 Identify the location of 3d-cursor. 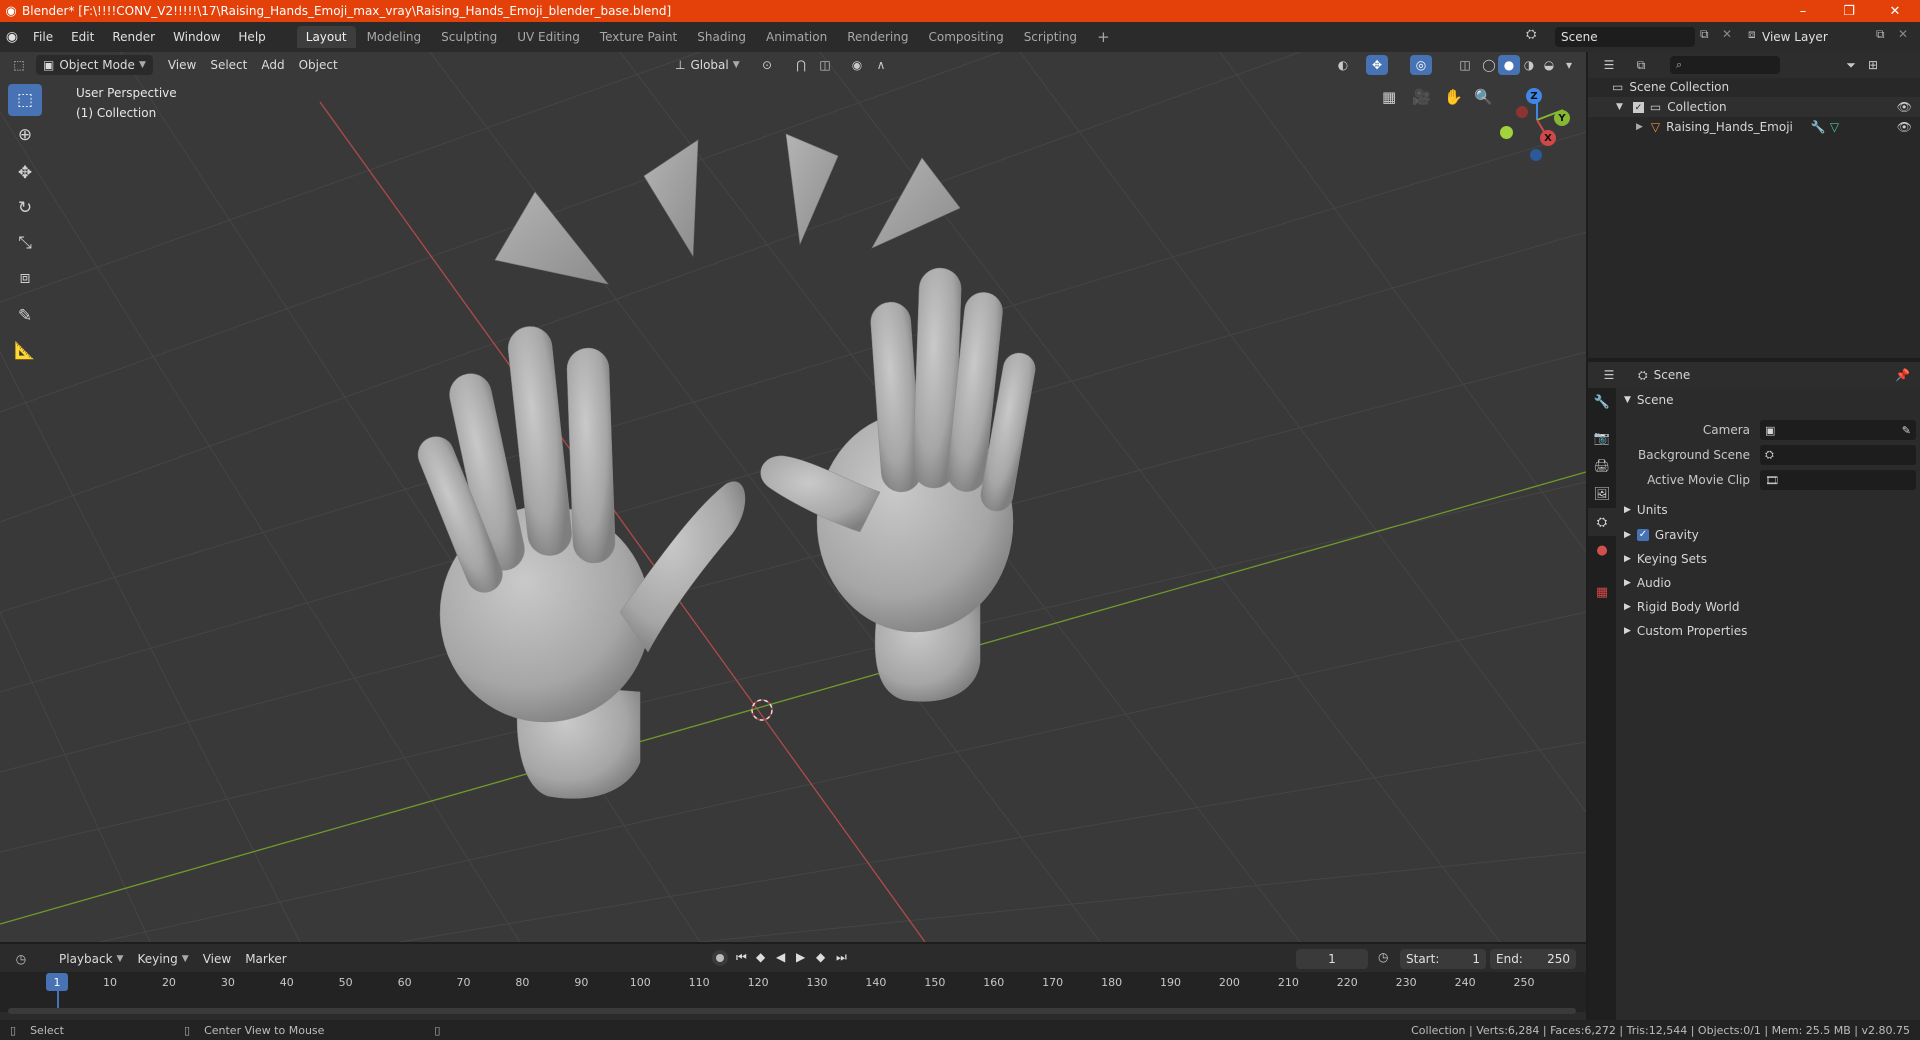
(762, 710).